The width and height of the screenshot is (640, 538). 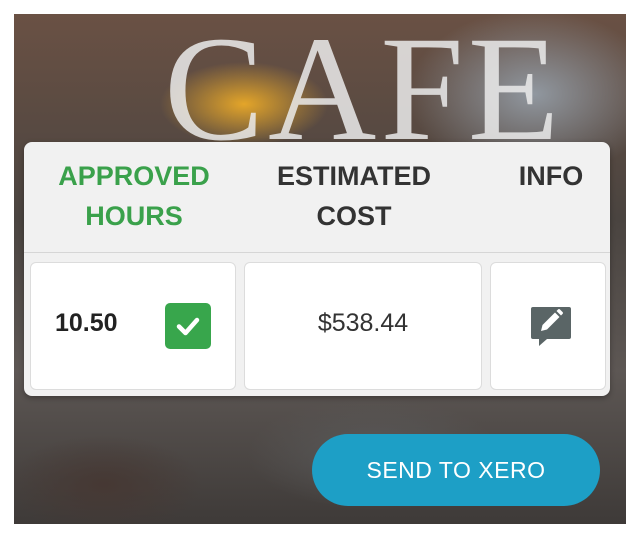 I want to click on edit-comment-icon, so click(x=551, y=326).